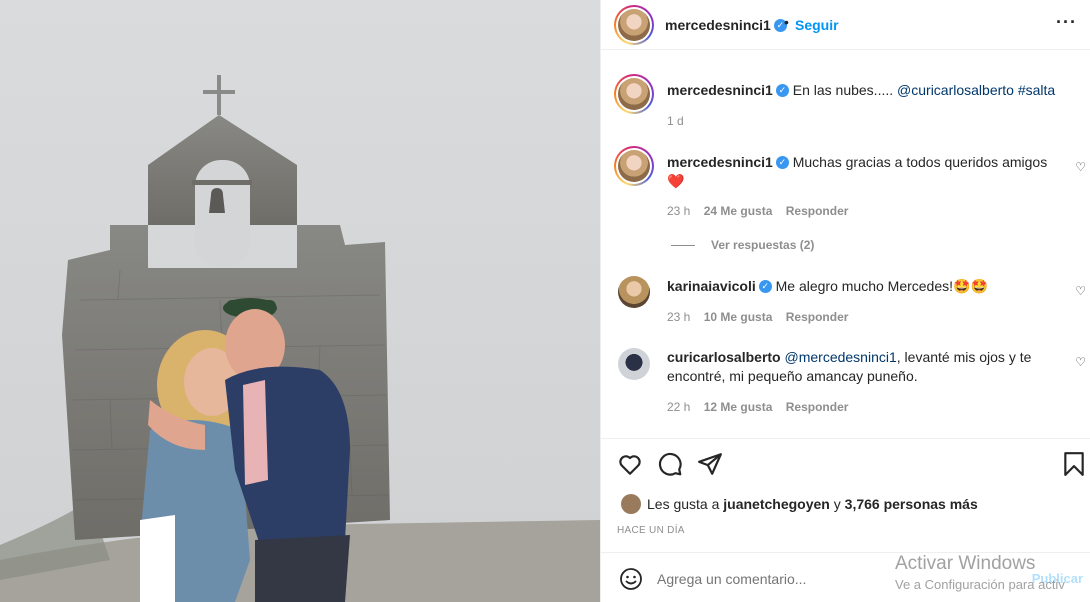  What do you see at coordinates (711, 286) in the screenshot?
I see `comment-username: karinaiavicoli` at bounding box center [711, 286].